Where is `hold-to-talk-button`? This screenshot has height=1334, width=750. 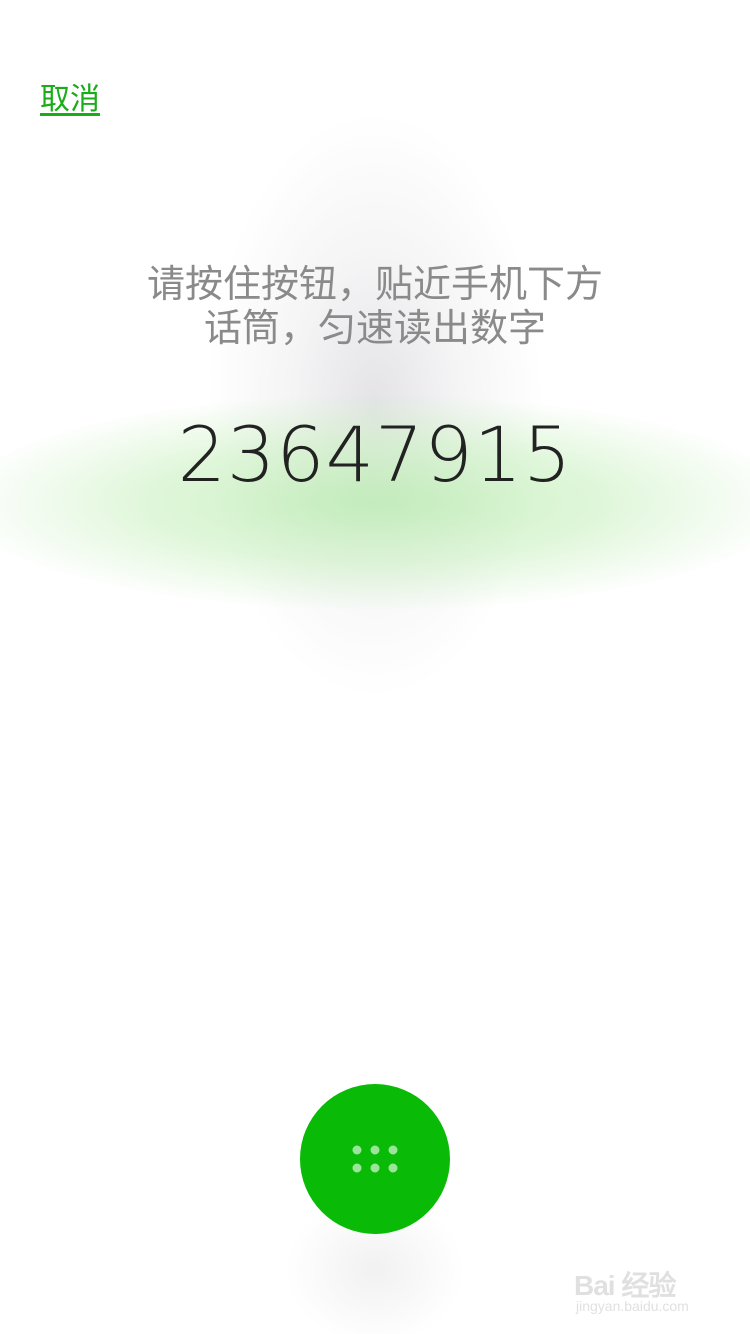 hold-to-talk-button is located at coordinates (375, 1159).